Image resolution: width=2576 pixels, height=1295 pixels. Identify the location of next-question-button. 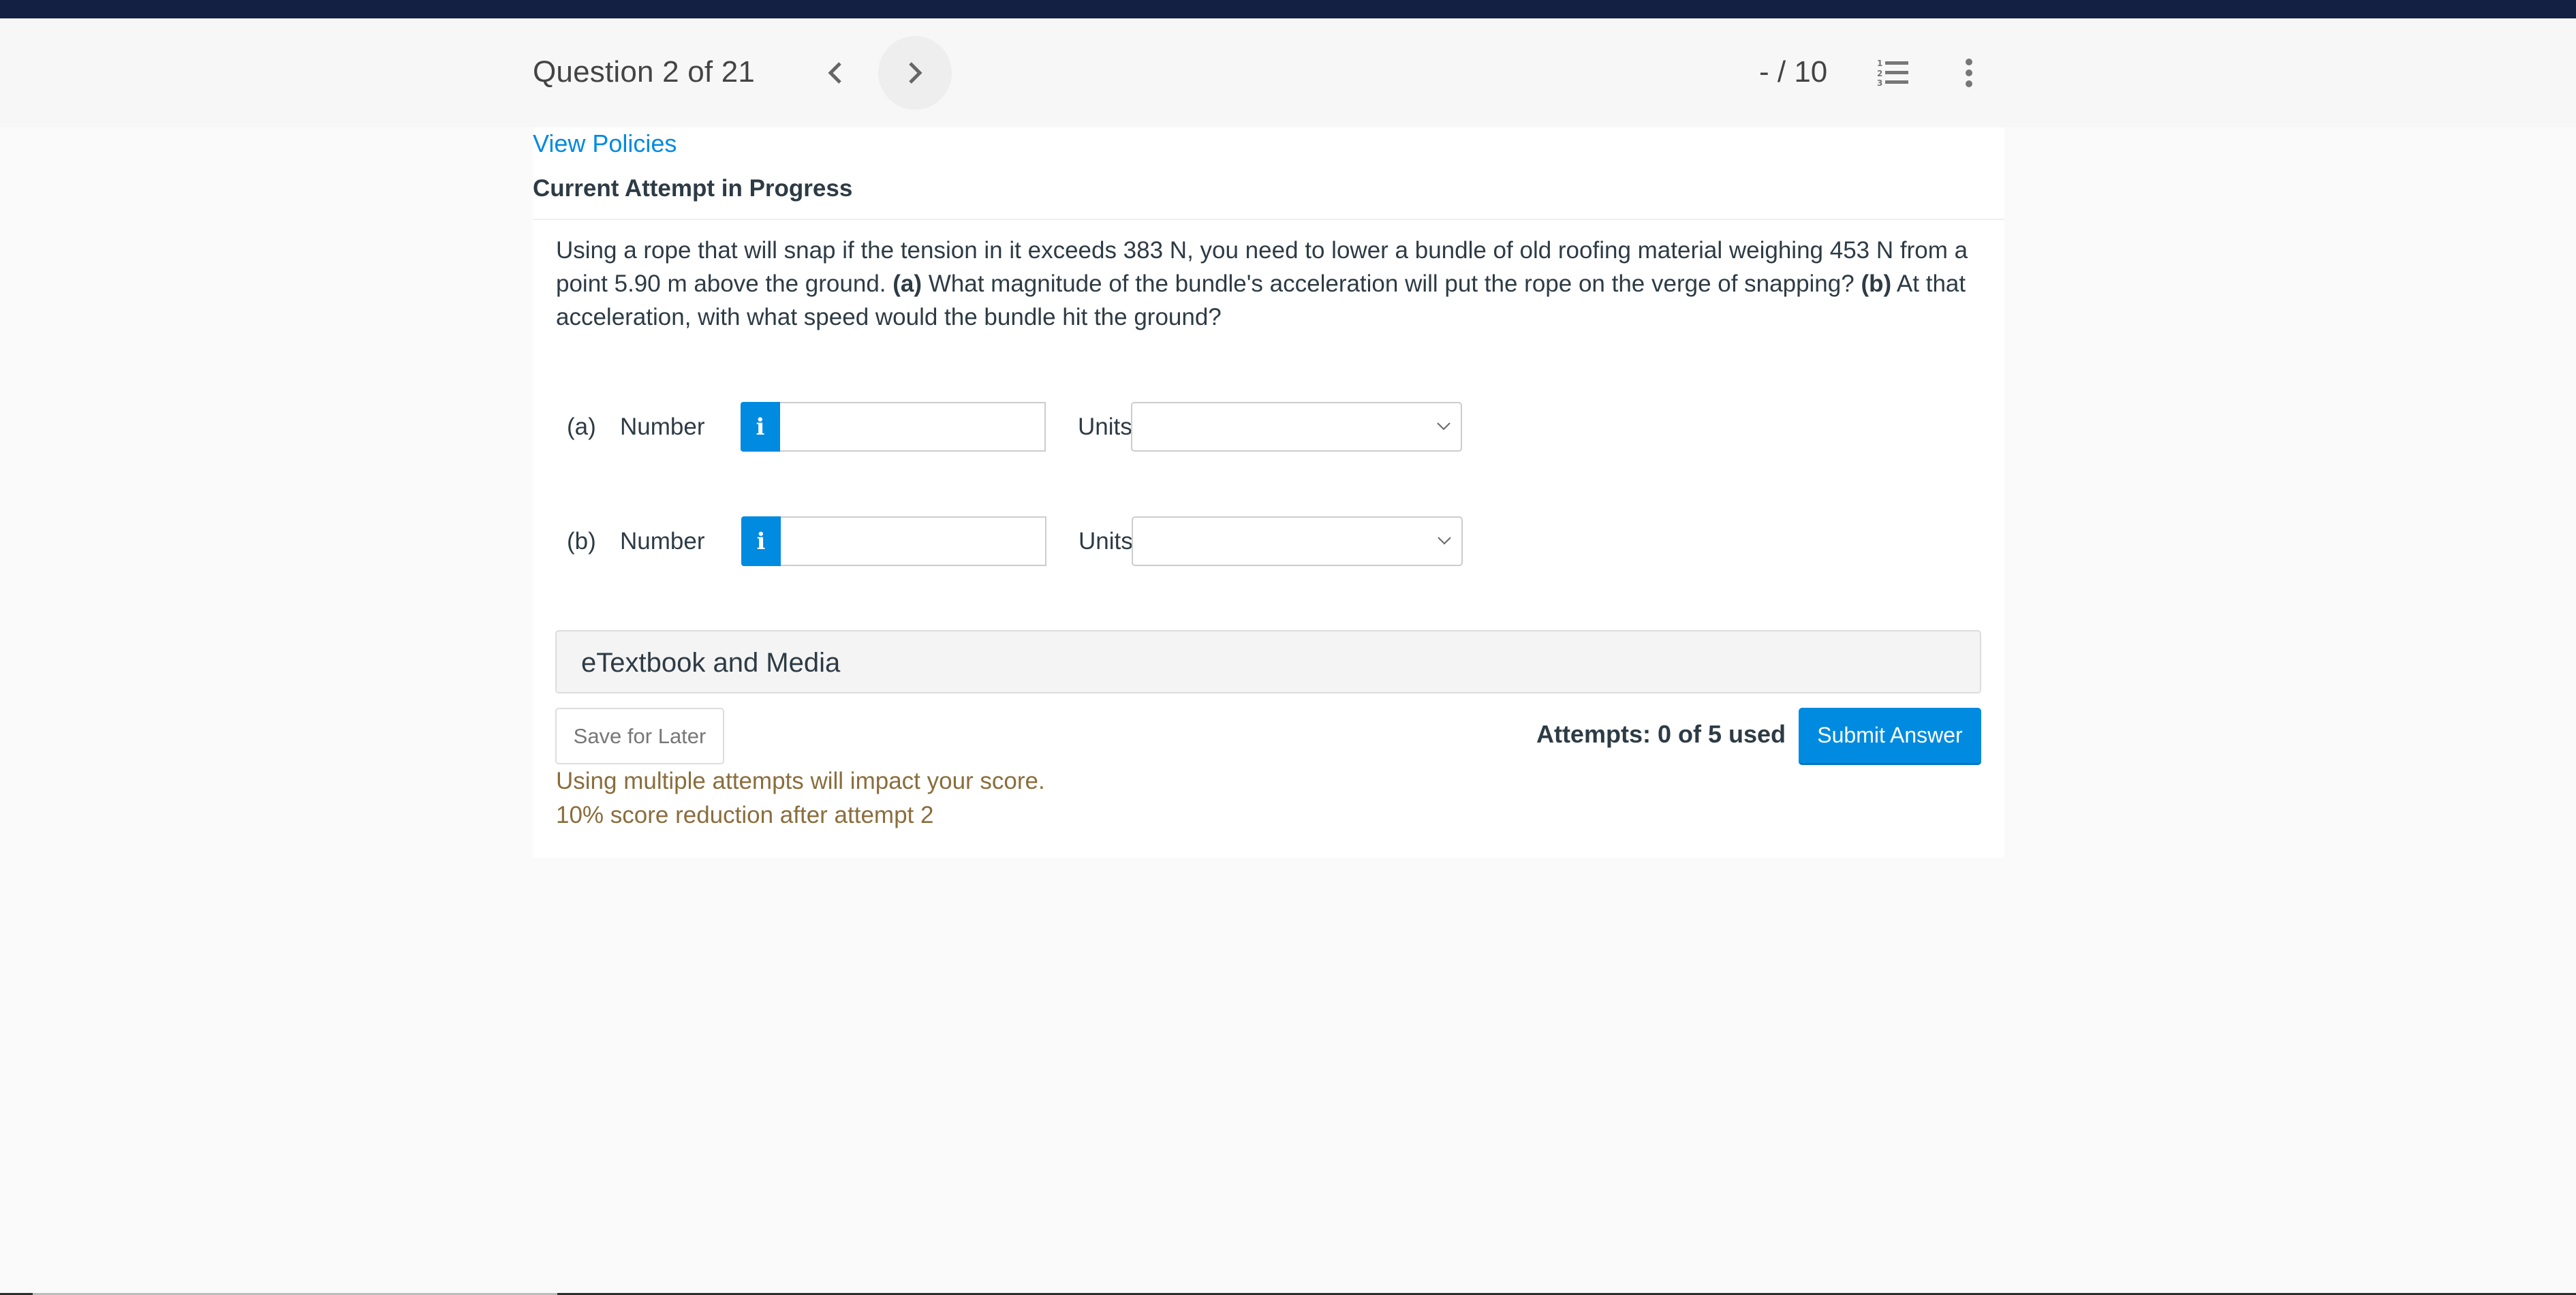
(915, 73).